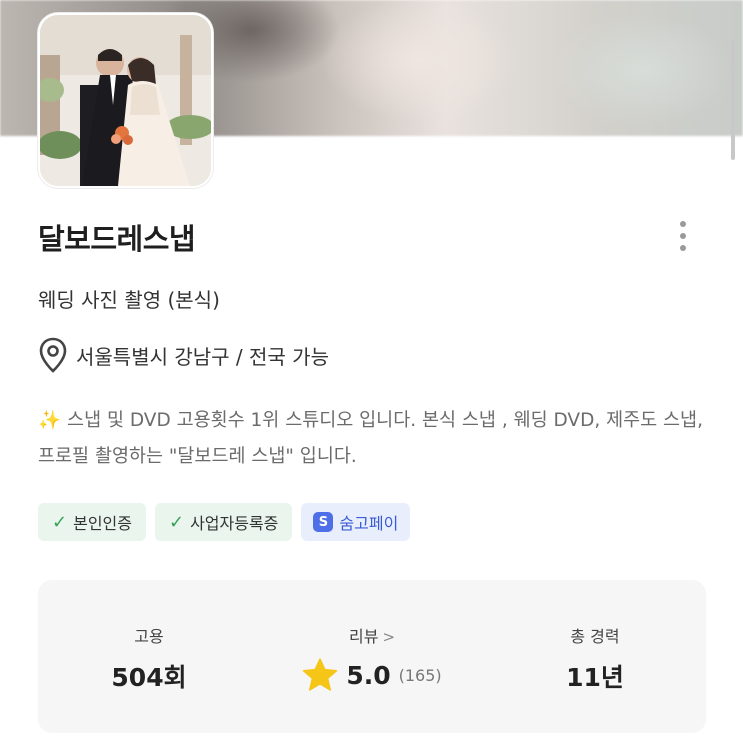 This screenshot has width=743, height=743. What do you see at coordinates (420, 675) in the screenshot?
I see `review-count: (165)` at bounding box center [420, 675].